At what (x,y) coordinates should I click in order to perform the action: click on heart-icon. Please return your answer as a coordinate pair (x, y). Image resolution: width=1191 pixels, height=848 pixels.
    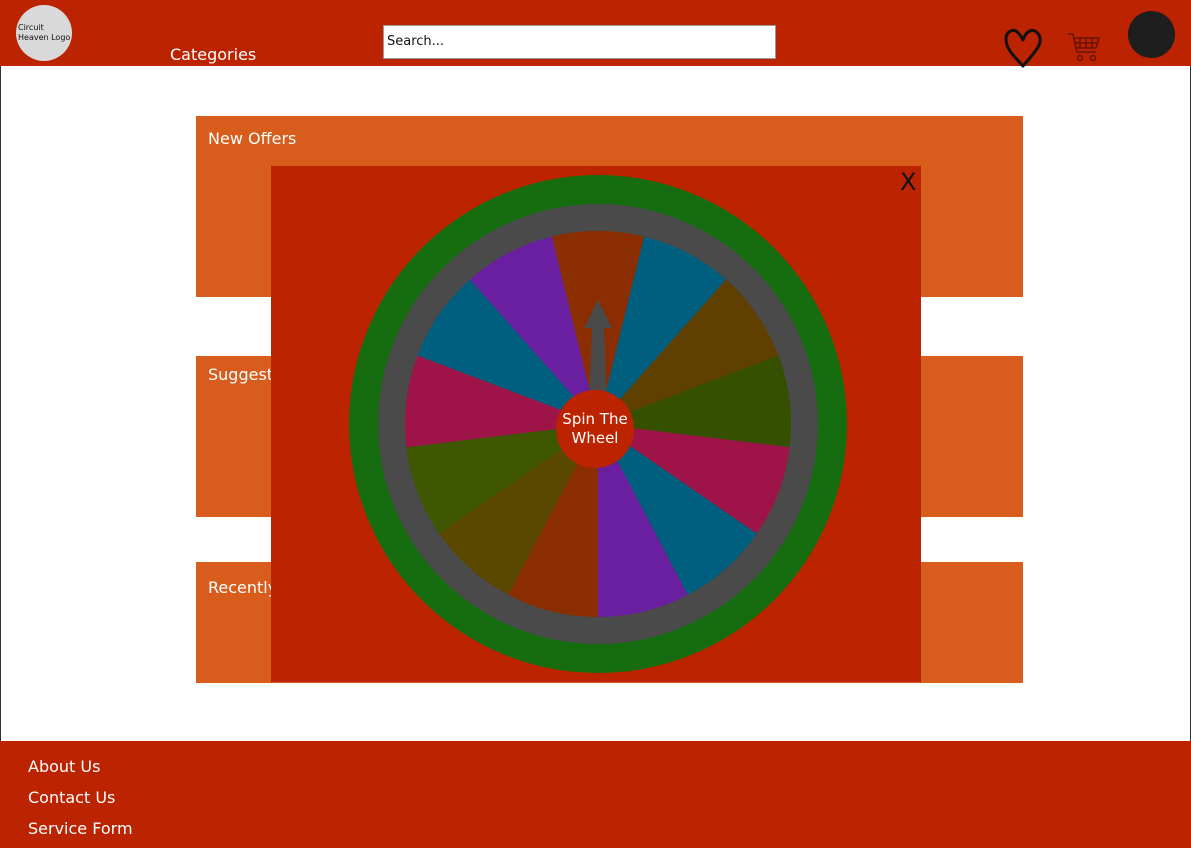
    Looking at the image, I should click on (1023, 47).